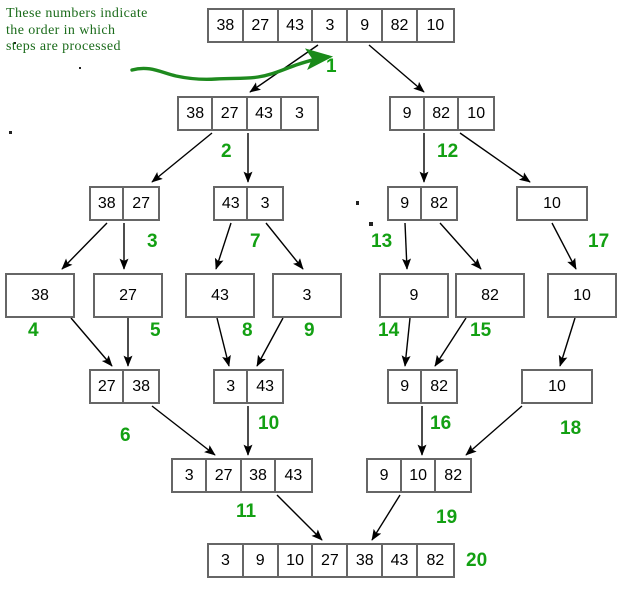  Describe the element at coordinates (447, 517) in the screenshot. I see `step-order-label: 19` at that location.